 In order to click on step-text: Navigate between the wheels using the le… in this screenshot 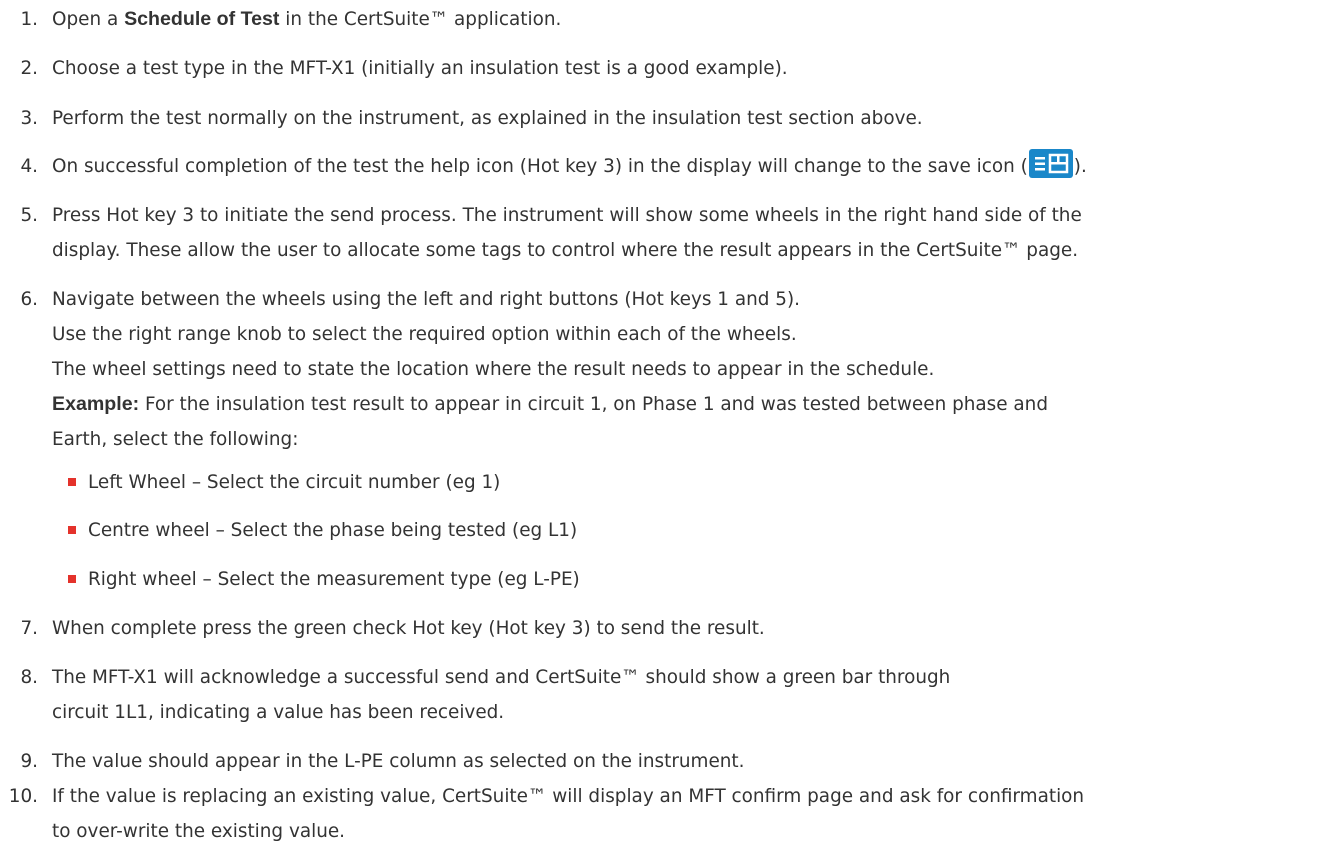, I will do `click(550, 369)`.